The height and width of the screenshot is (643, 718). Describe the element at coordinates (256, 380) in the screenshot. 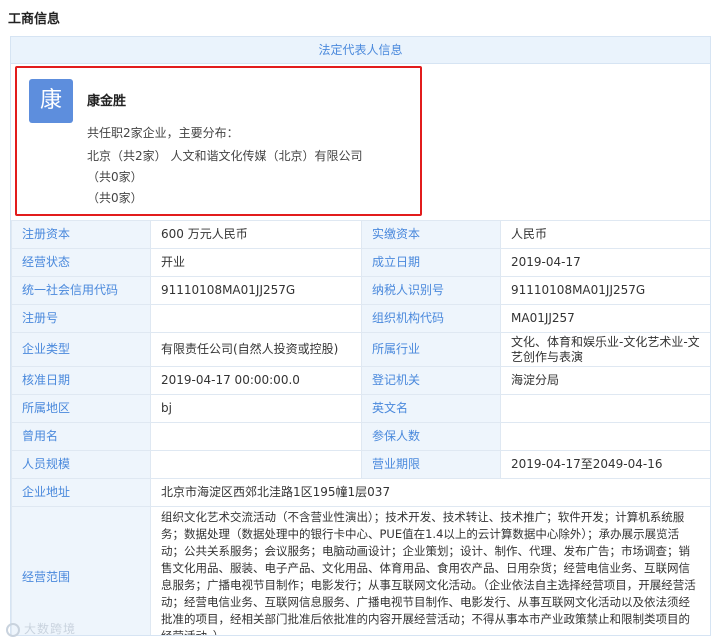

I see `field-value: 2019-04-17 00:00:00.0` at that location.